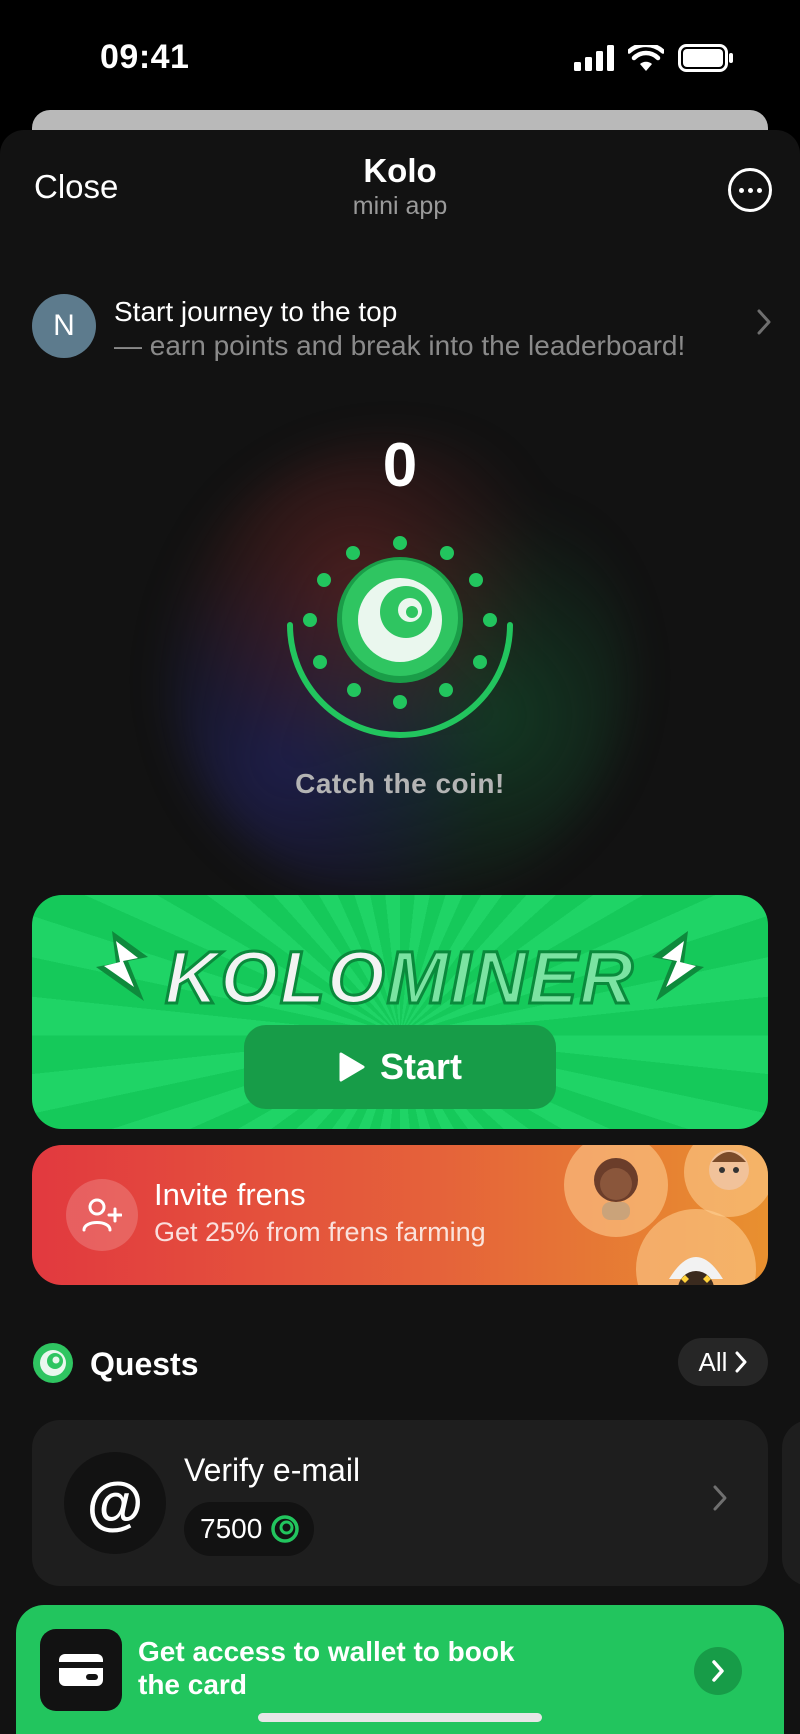  Describe the element at coordinates (791, 1503) in the screenshot. I see `next-quest-card` at that location.